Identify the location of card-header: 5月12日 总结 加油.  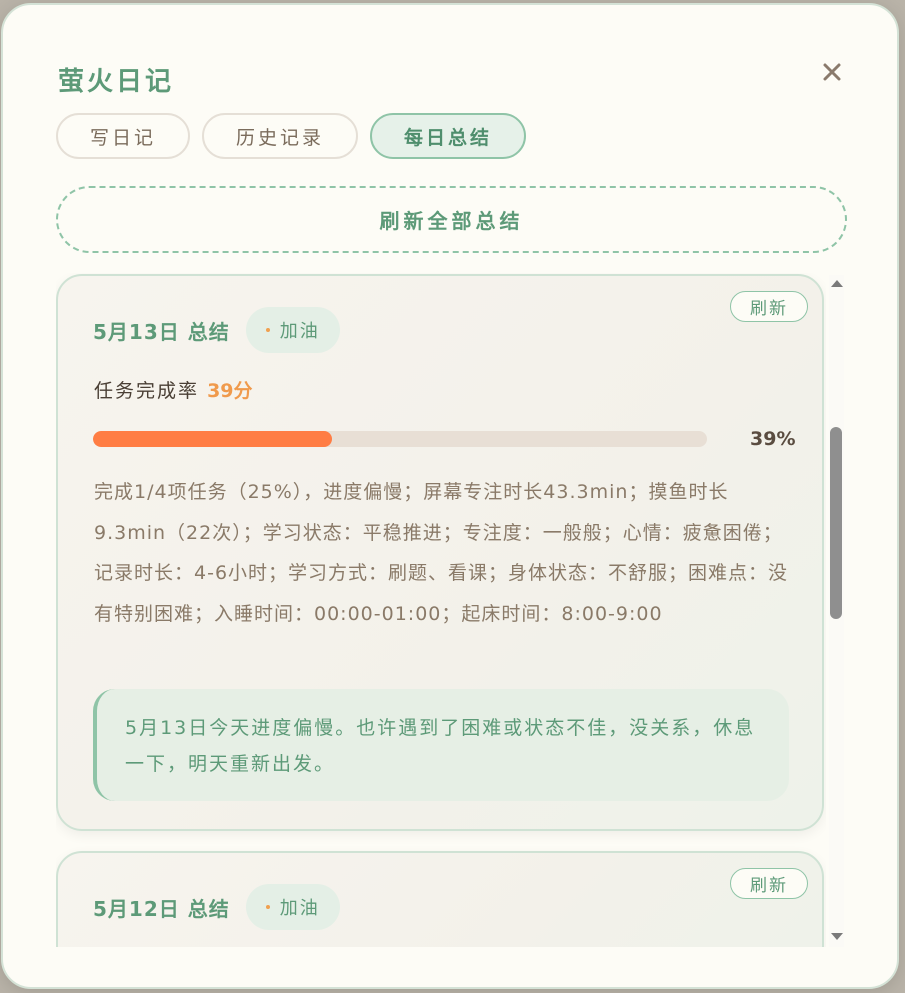
(216, 907).